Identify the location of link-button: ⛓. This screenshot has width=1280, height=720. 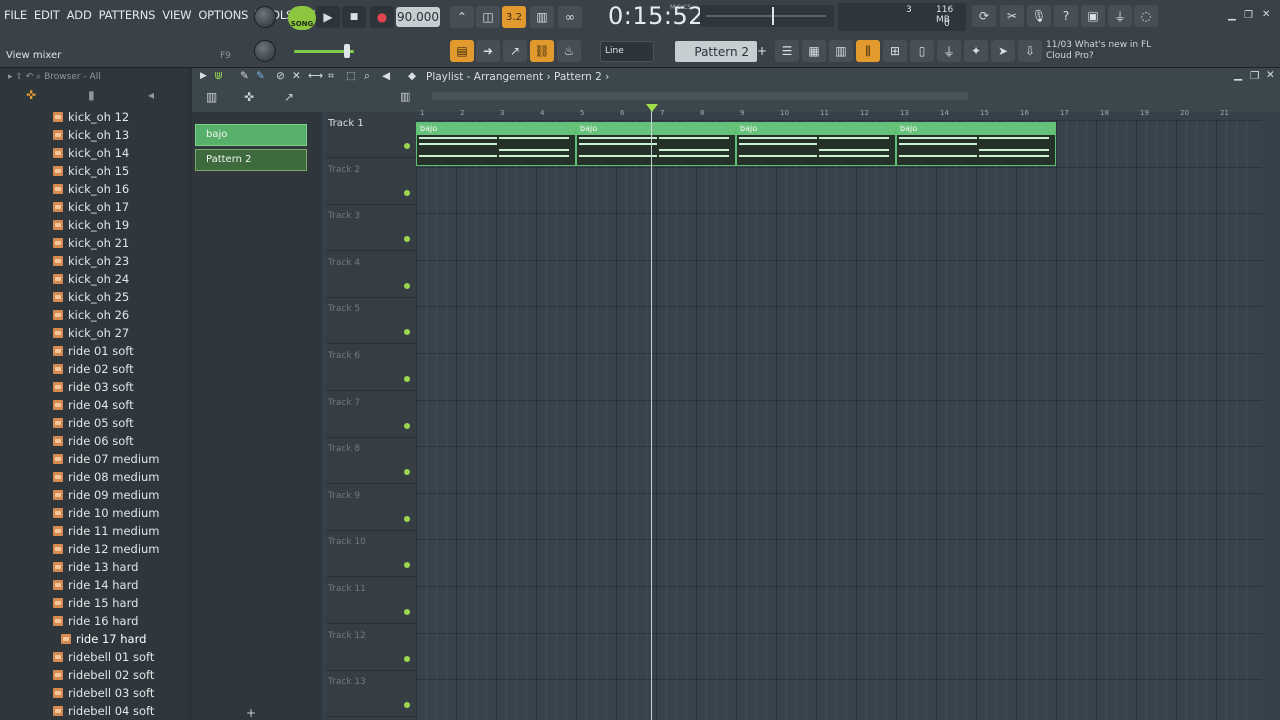
(542, 51).